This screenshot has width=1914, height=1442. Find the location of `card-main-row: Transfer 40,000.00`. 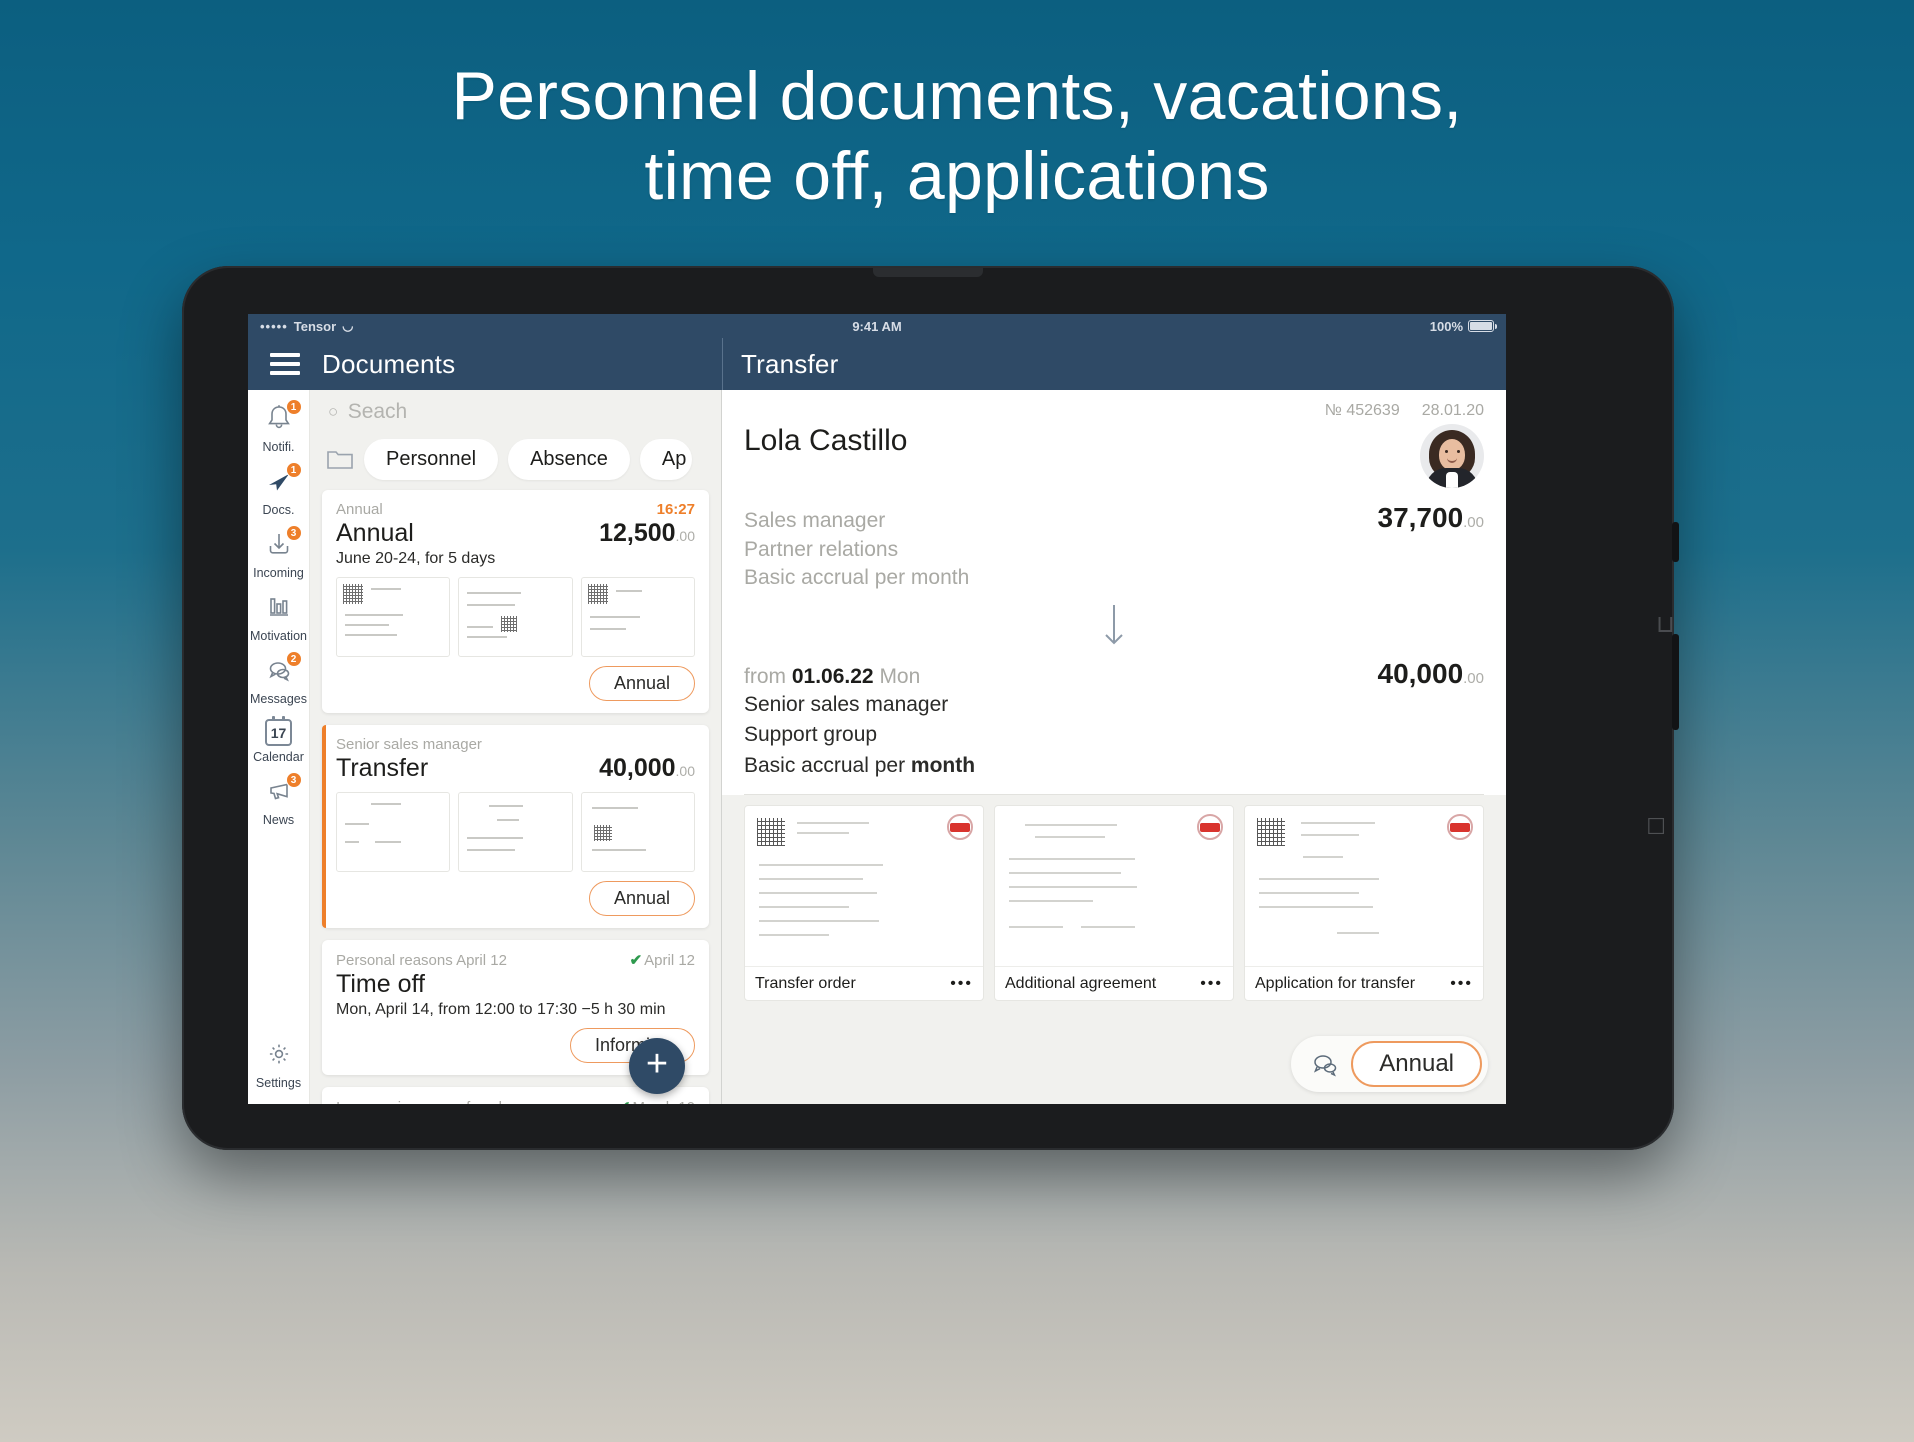

card-main-row: Transfer 40,000.00 is located at coordinates (515, 768).